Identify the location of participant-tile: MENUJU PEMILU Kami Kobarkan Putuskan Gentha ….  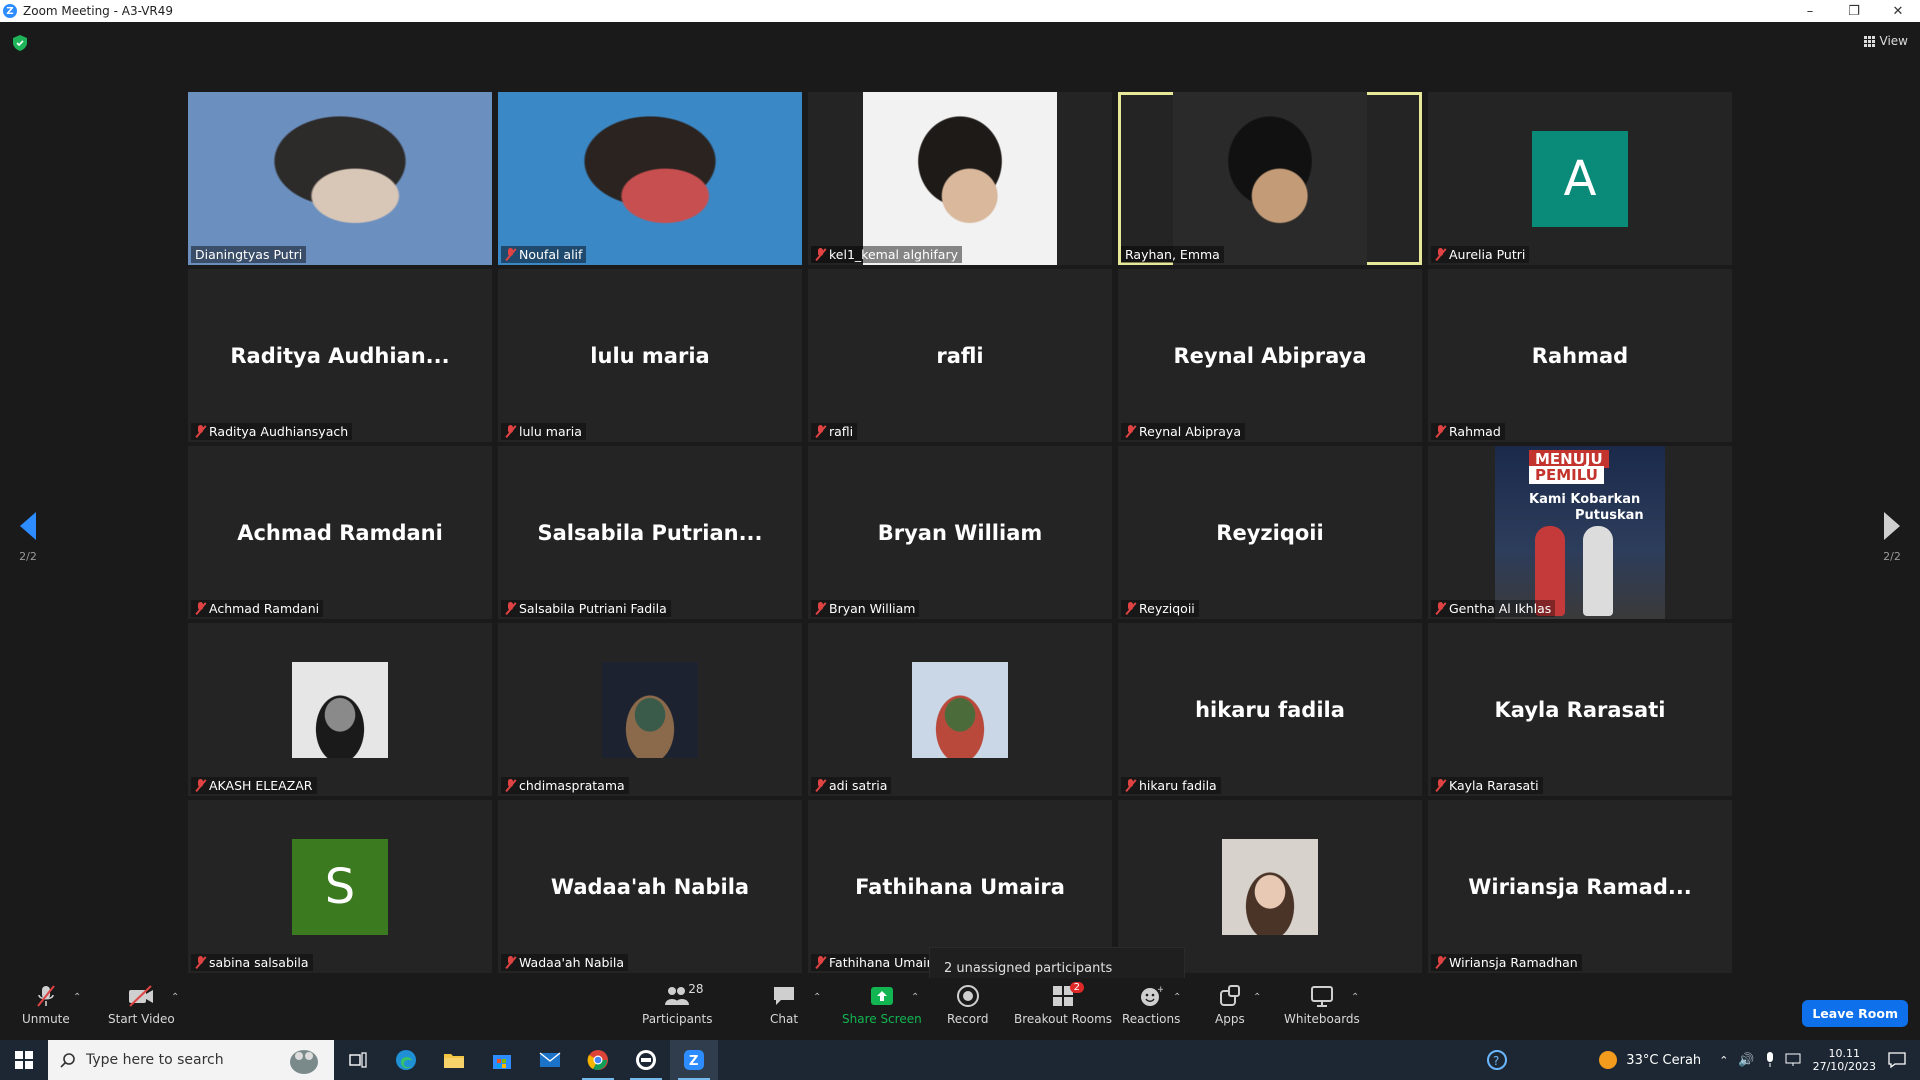
(1580, 532).